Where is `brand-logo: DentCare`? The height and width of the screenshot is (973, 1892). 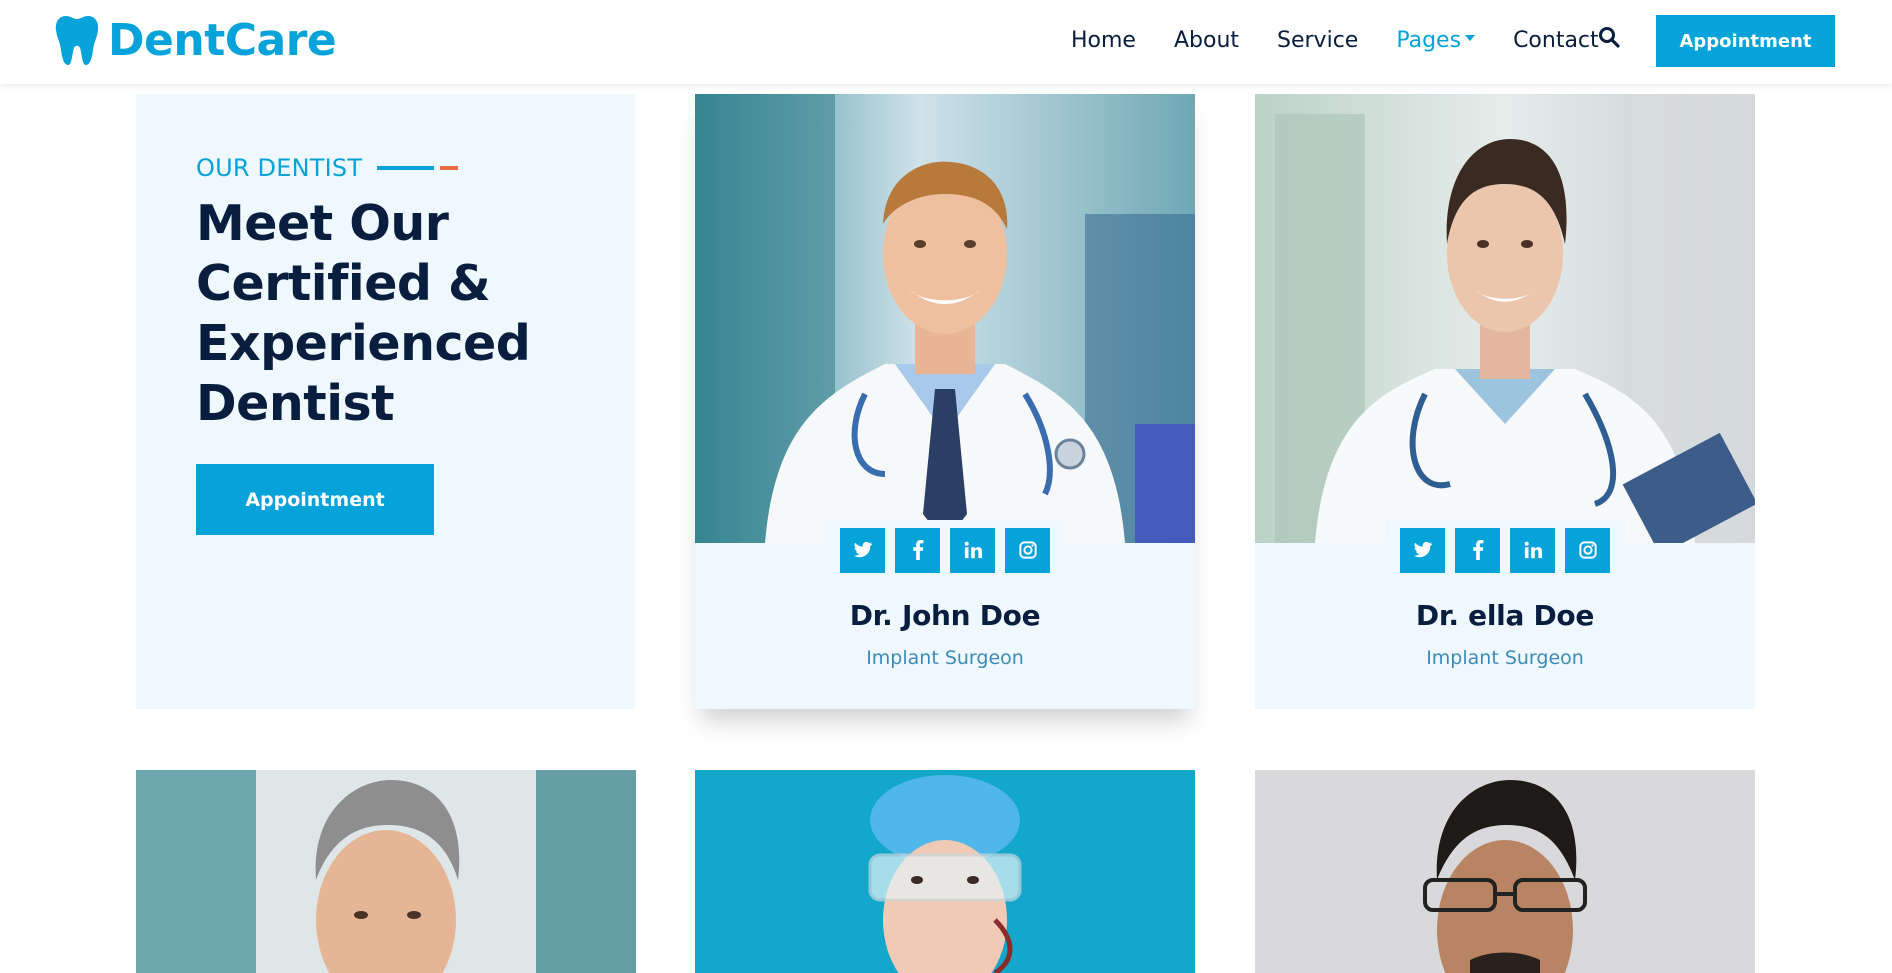
brand-logo: DentCare is located at coordinates (195, 40).